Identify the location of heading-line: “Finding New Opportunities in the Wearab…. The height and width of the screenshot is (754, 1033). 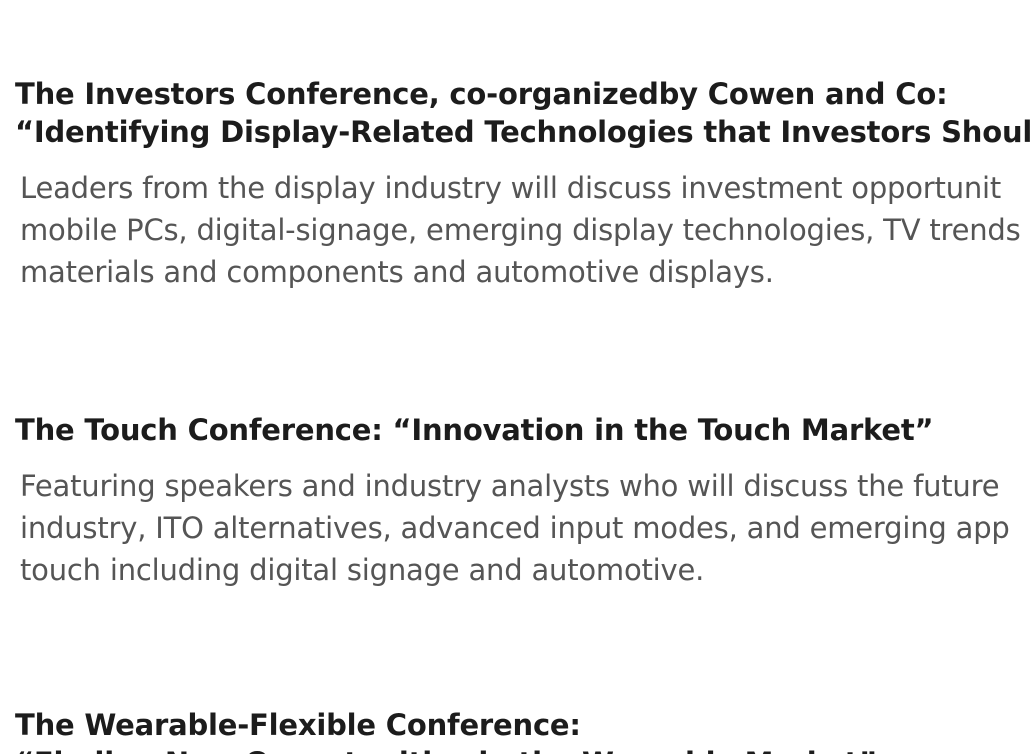
(524, 749).